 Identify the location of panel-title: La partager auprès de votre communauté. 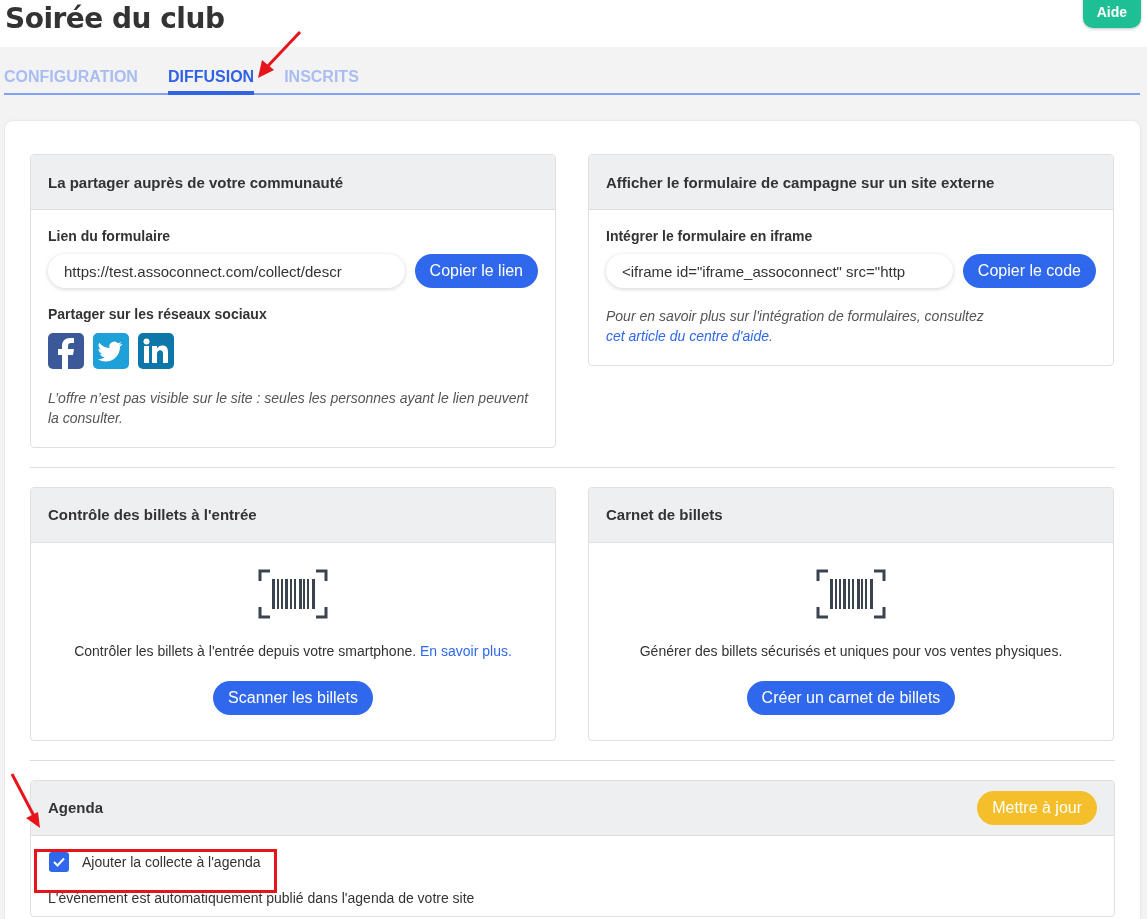
(196, 182).